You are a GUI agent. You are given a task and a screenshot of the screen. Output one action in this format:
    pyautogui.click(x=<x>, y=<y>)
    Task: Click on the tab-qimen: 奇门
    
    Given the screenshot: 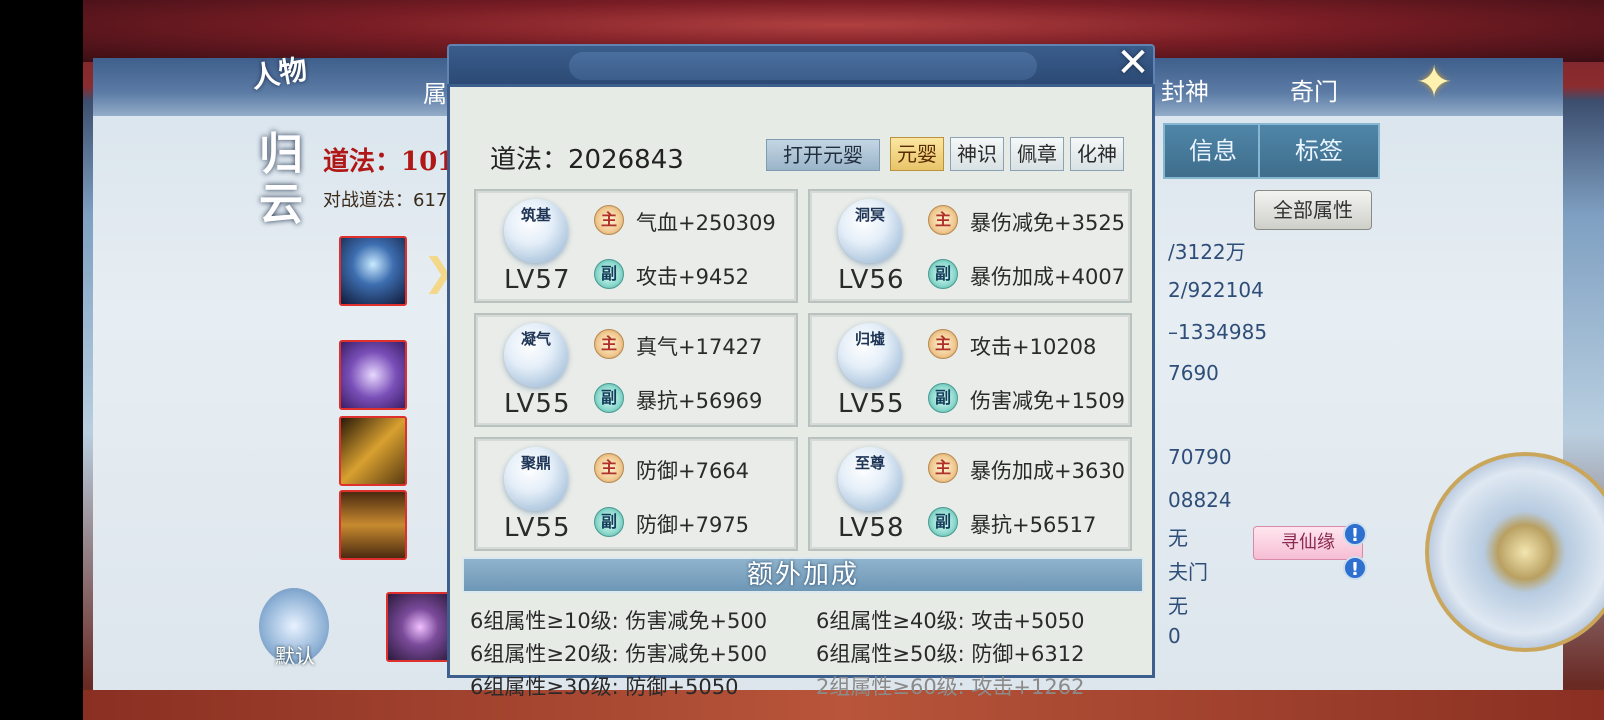 What is the action you would take?
    pyautogui.click(x=1314, y=89)
    